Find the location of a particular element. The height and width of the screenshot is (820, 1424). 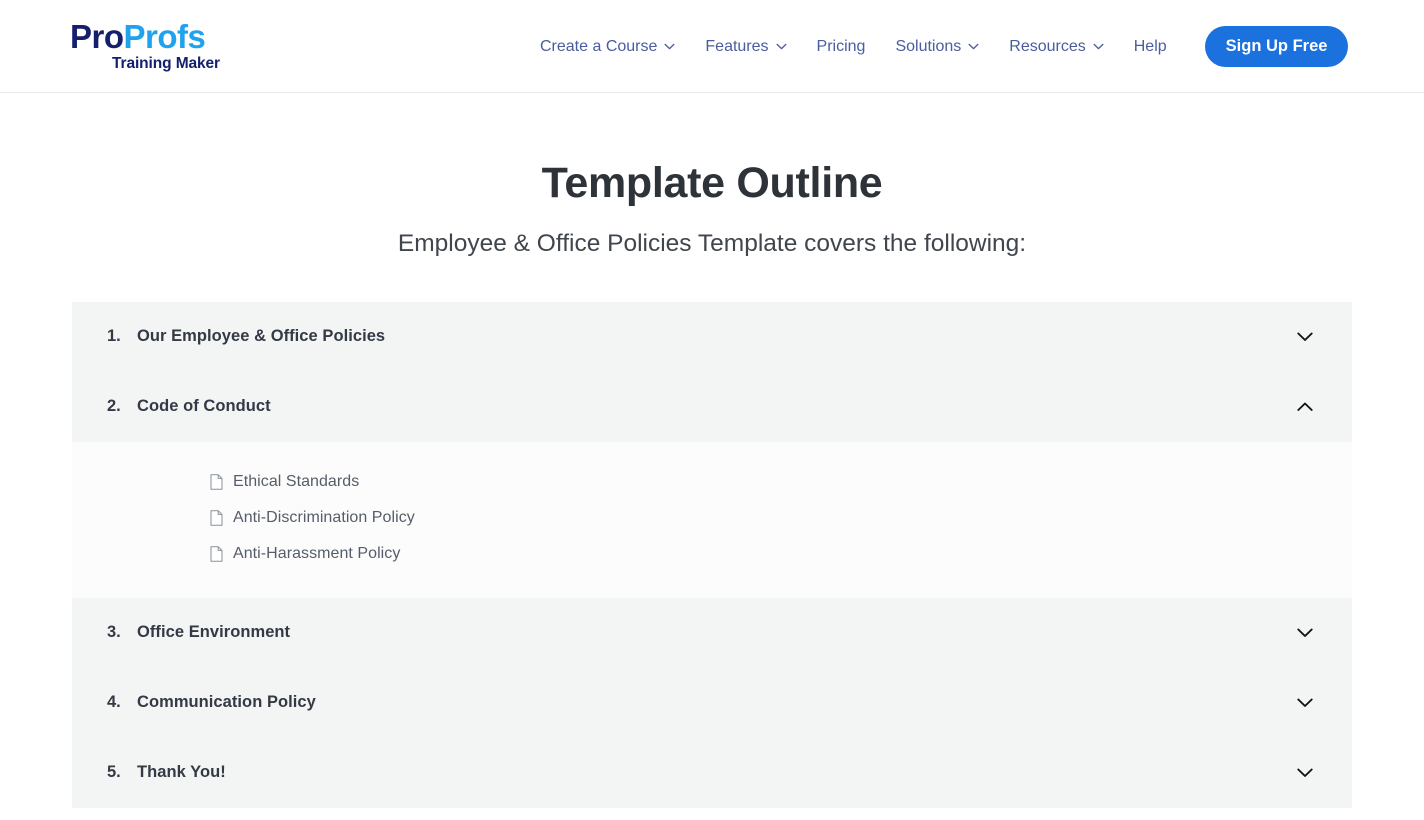

accordion-title: Our Employee & Office Policies is located at coordinates (261, 336).